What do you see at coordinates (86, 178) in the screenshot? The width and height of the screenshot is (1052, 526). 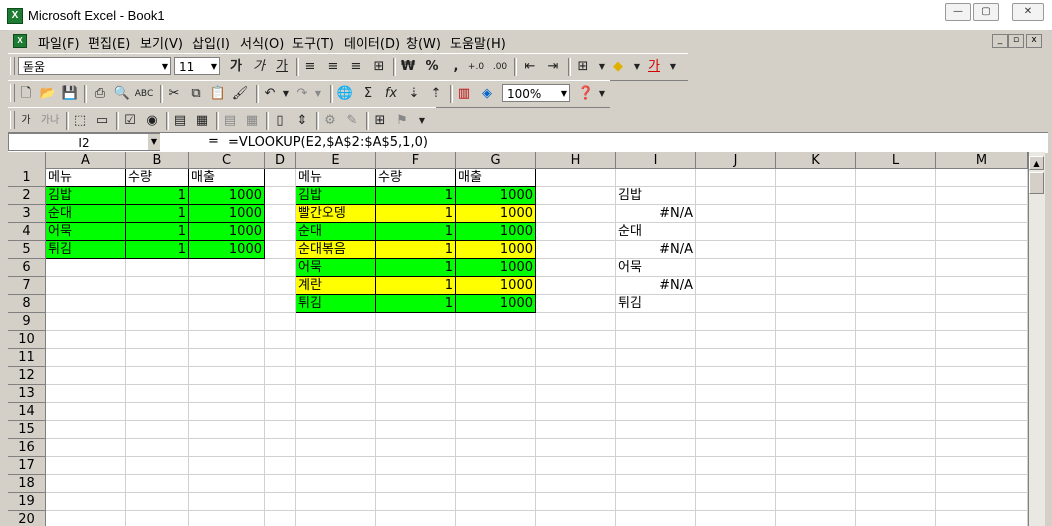 I see `cell-a1: 메뉴` at bounding box center [86, 178].